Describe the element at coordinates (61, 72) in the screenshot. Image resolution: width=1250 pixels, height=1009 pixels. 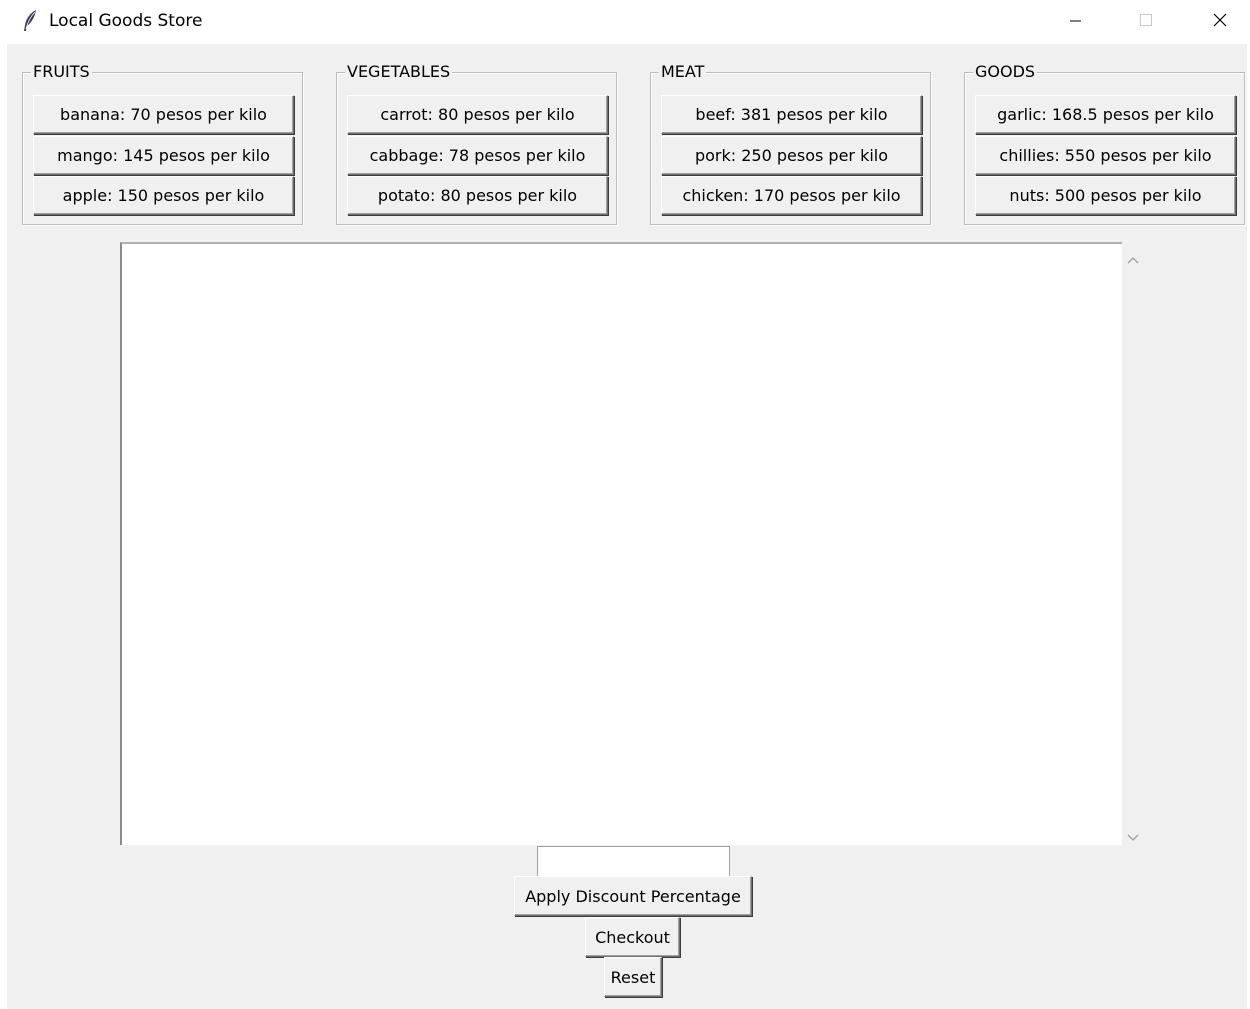
I see `group-title: FRUITS` at that location.